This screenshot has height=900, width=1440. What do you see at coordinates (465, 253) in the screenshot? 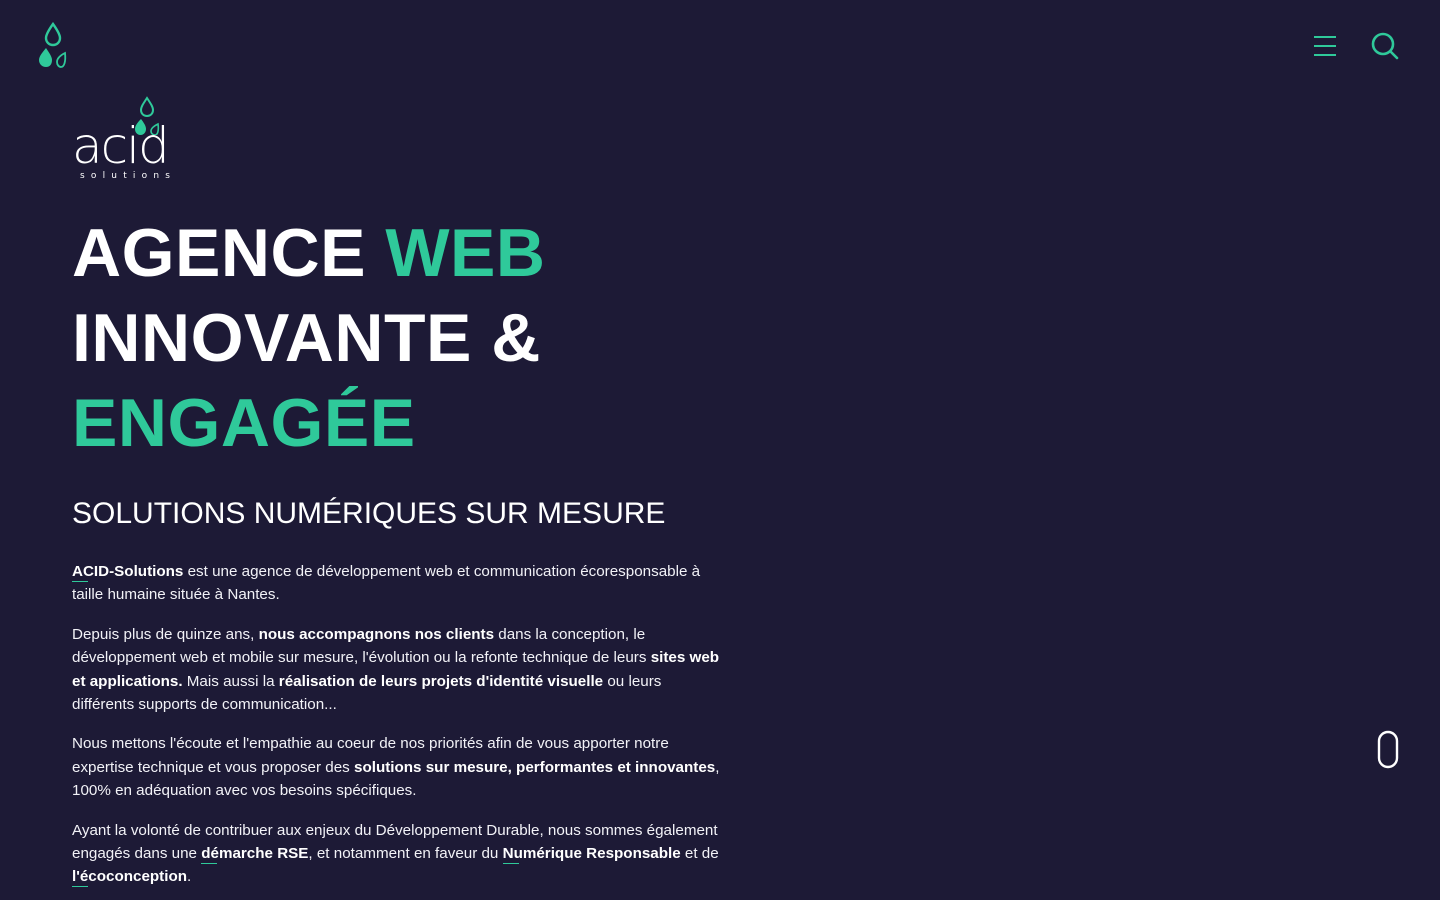
I see `hero-title-web: WEB` at bounding box center [465, 253].